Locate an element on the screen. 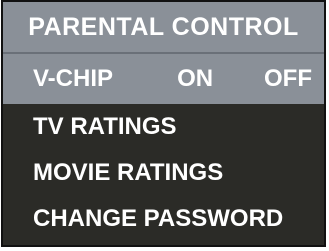 Image resolution: width=329 pixels, height=251 pixels. vchip-on-option: ON is located at coordinates (215, 79).